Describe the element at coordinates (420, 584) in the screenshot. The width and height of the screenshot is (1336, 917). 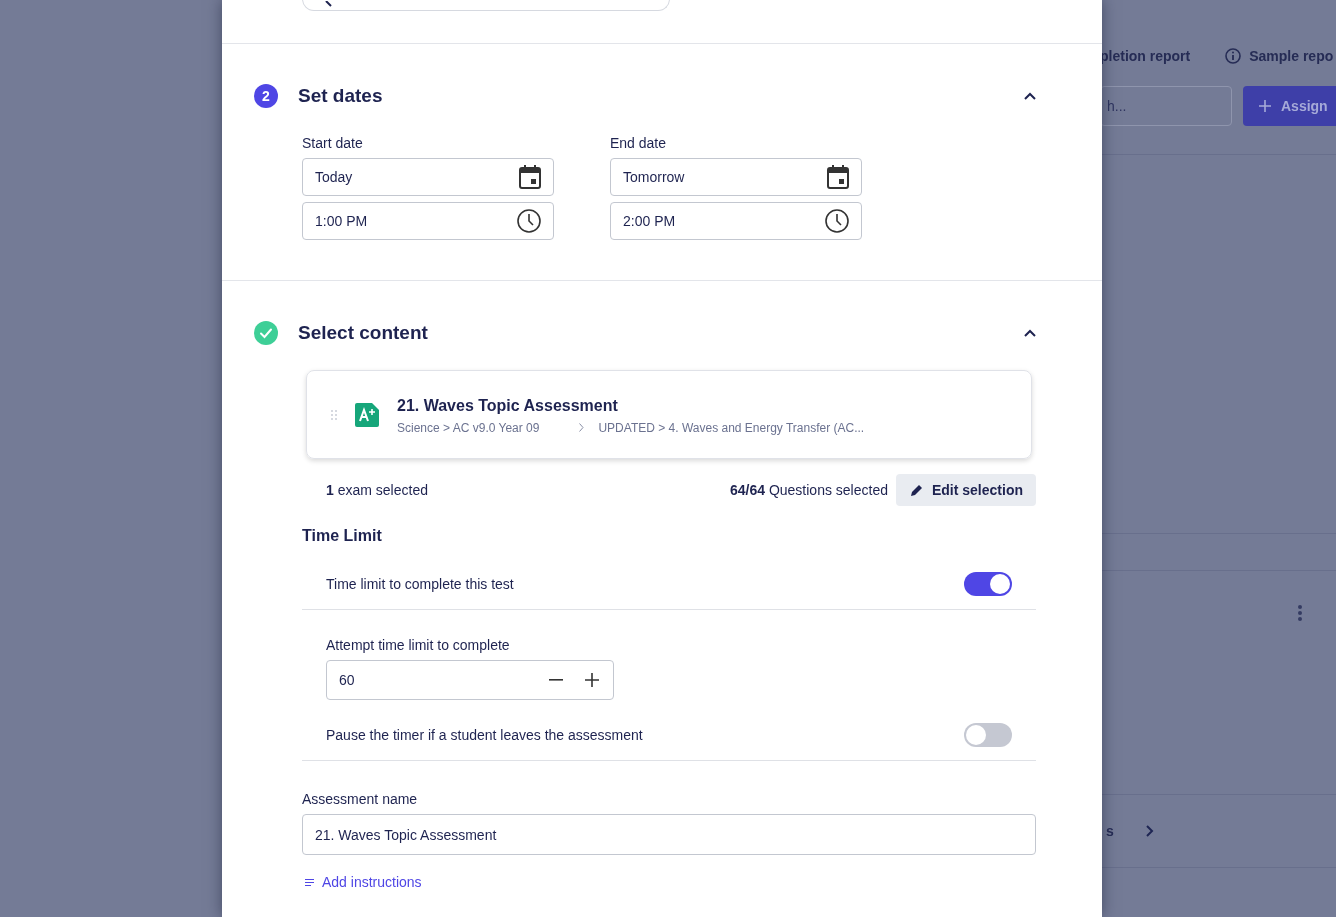
I see `toggle-label: Time limit to complete this test` at that location.